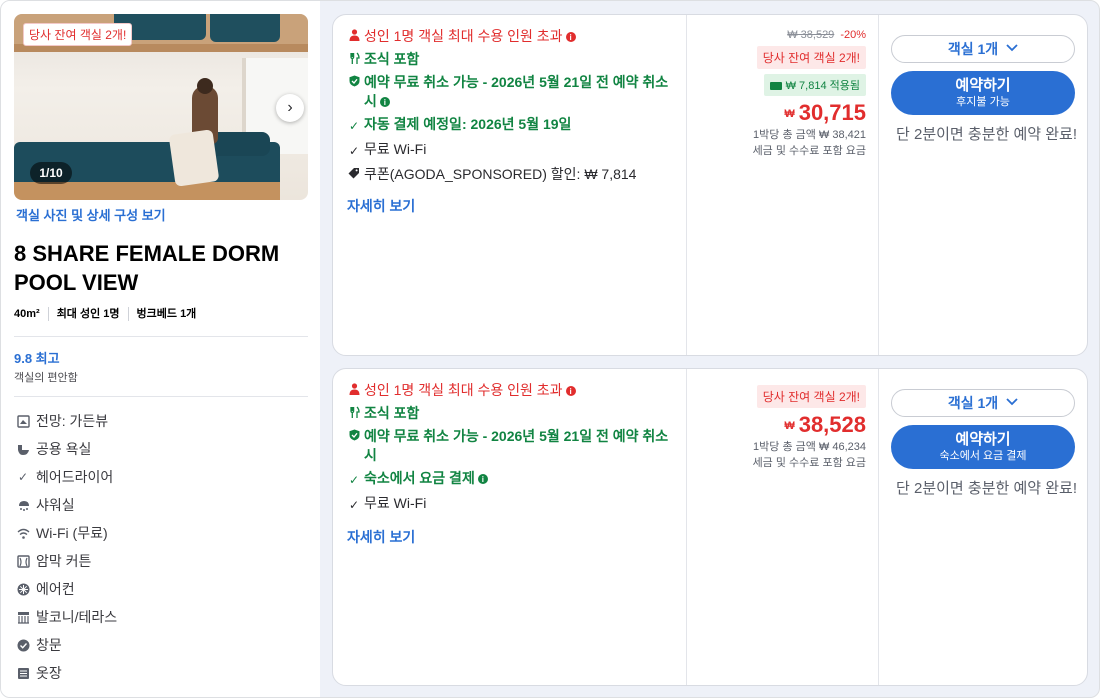 The height and width of the screenshot is (698, 1100). What do you see at coordinates (775, 86) in the screenshot?
I see `ticket-icon` at bounding box center [775, 86].